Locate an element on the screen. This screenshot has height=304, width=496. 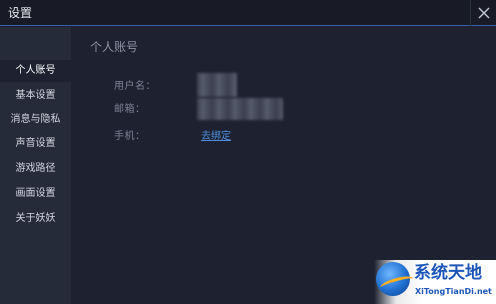
title-bar: 设置 is located at coordinates (248, 13).